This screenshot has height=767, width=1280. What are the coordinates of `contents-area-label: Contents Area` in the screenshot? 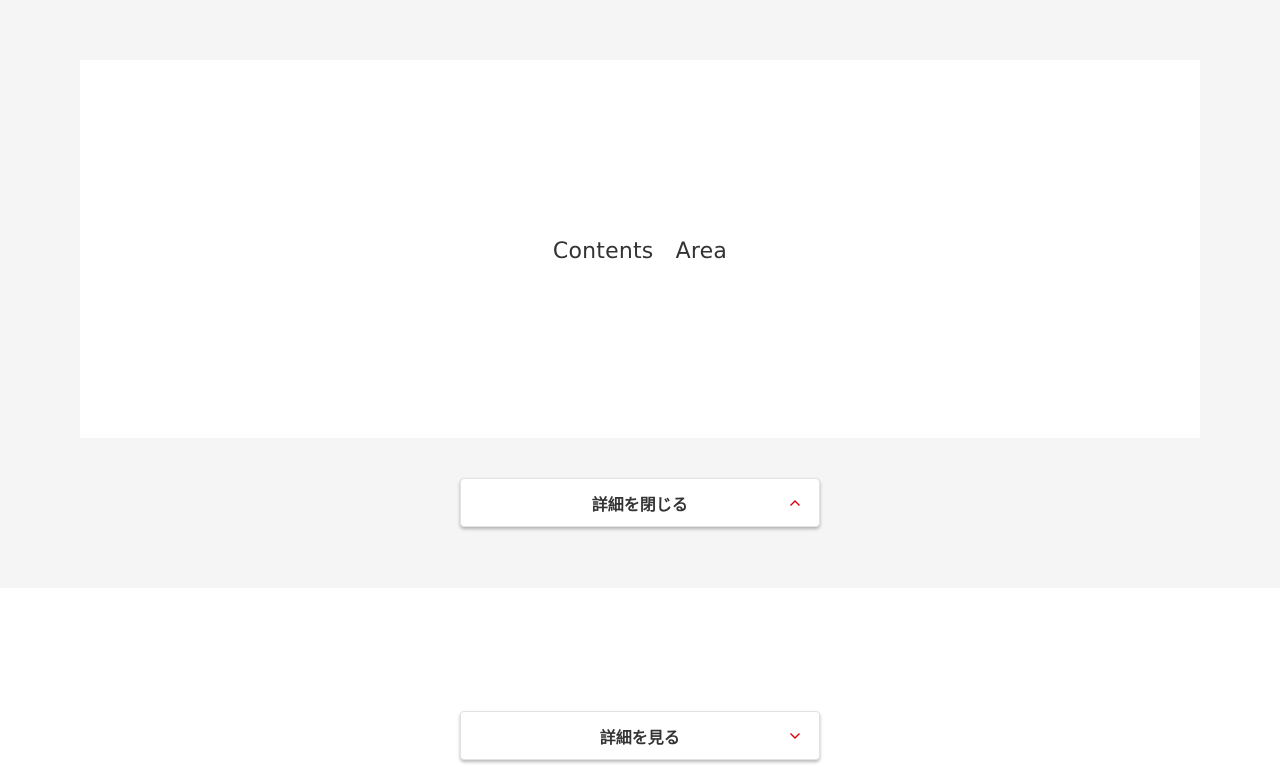 It's located at (640, 251).